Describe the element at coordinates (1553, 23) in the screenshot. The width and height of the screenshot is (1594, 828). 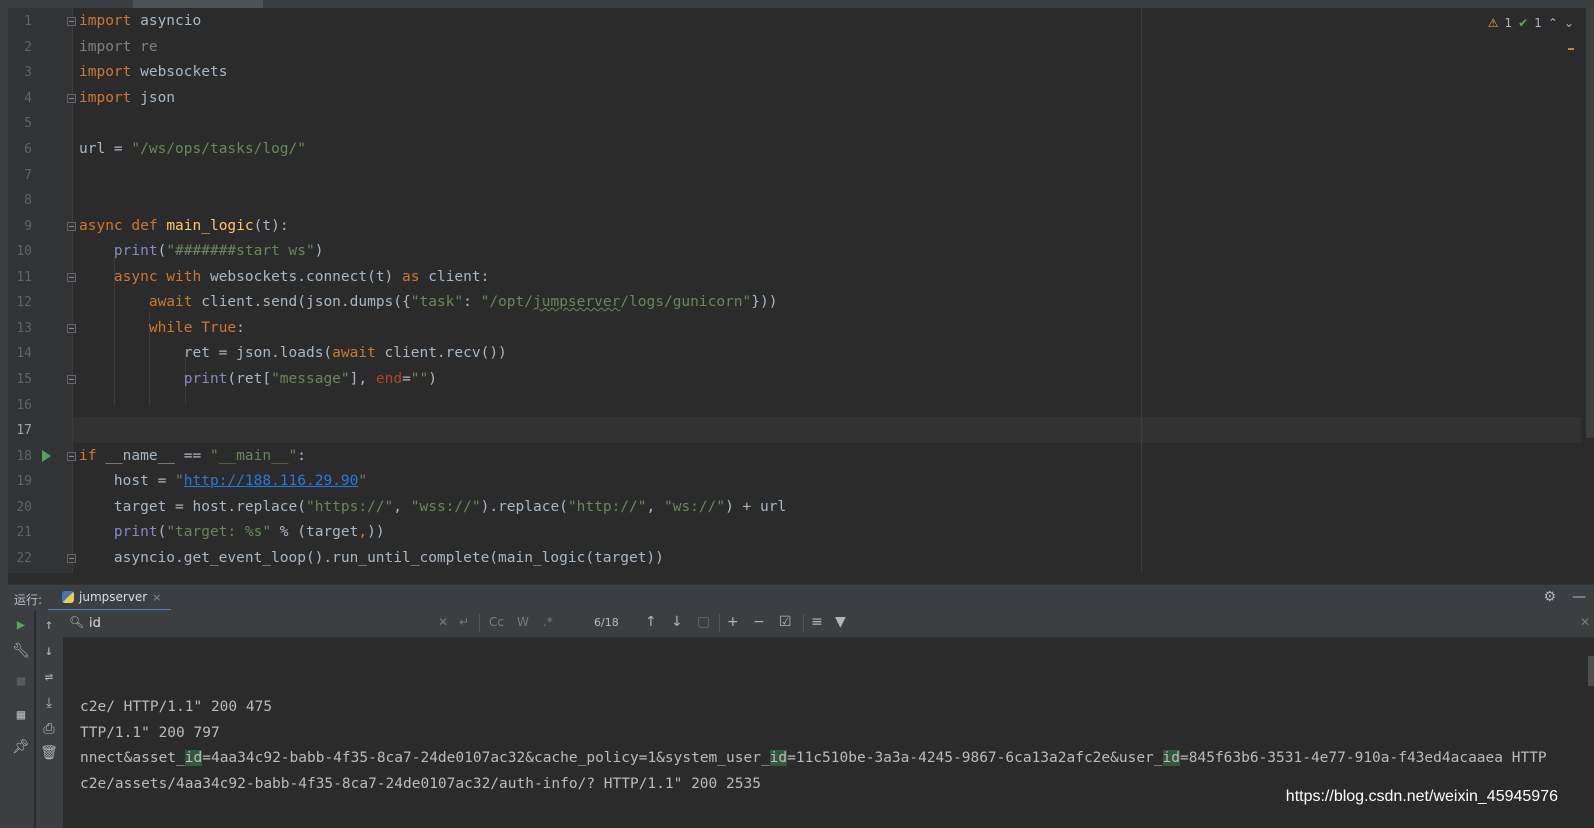
I see `chevron-up-icon: ⌃` at that location.